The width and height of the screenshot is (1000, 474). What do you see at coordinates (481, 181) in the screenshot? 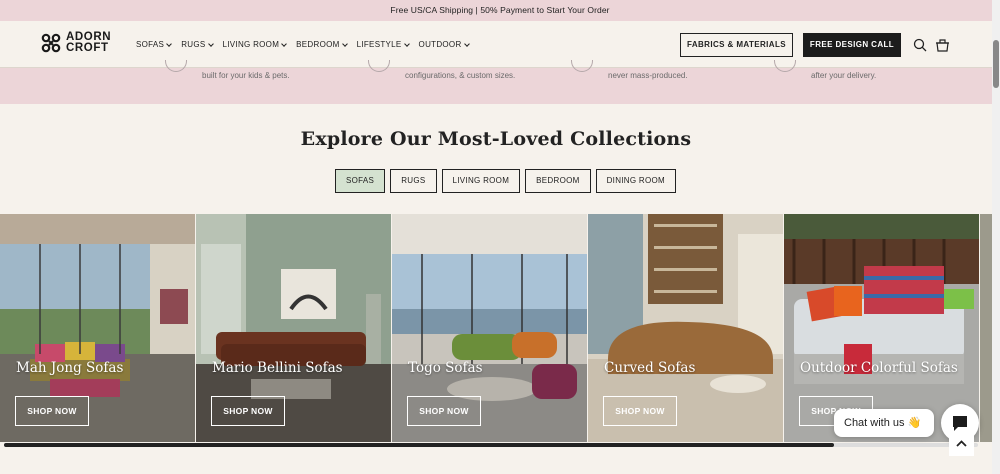
I see `tab-living-room: LIVING ROOM` at bounding box center [481, 181].